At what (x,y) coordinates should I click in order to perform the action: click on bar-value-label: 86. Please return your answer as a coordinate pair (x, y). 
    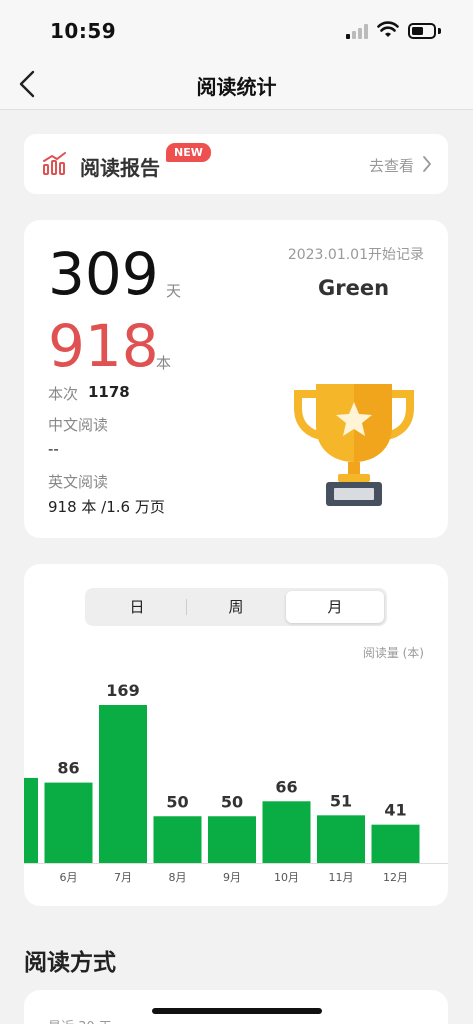
    Looking at the image, I should click on (68, 768).